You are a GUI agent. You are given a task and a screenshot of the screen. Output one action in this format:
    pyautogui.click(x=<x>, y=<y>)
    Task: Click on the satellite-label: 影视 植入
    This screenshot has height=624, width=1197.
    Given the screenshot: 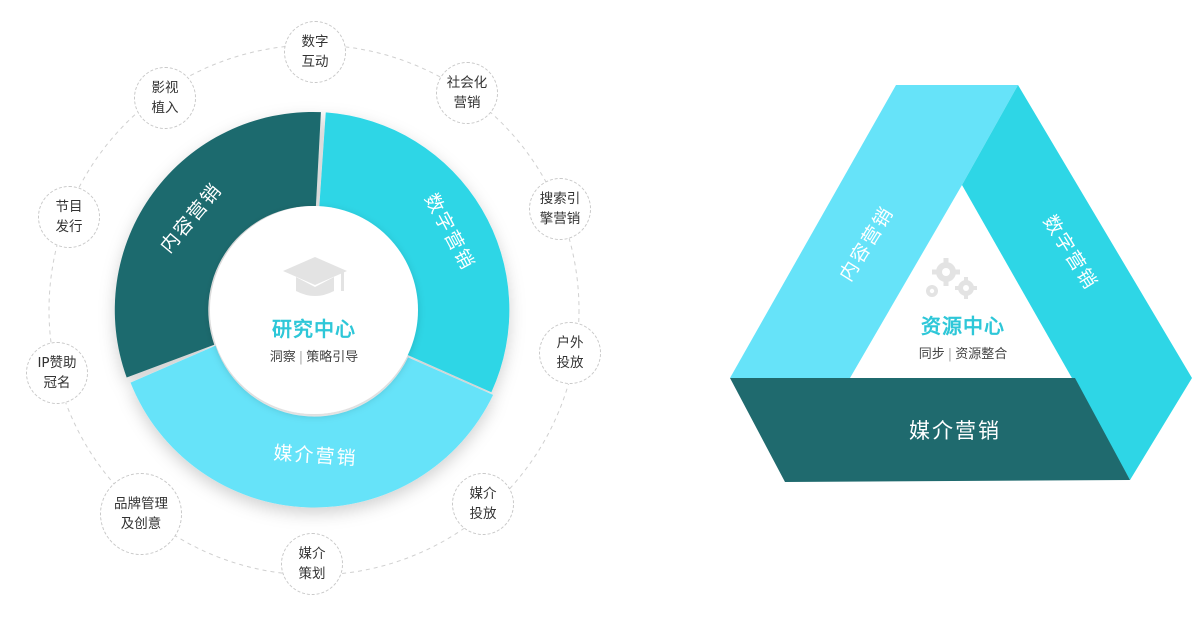 What is the action you would take?
    pyautogui.click(x=165, y=98)
    